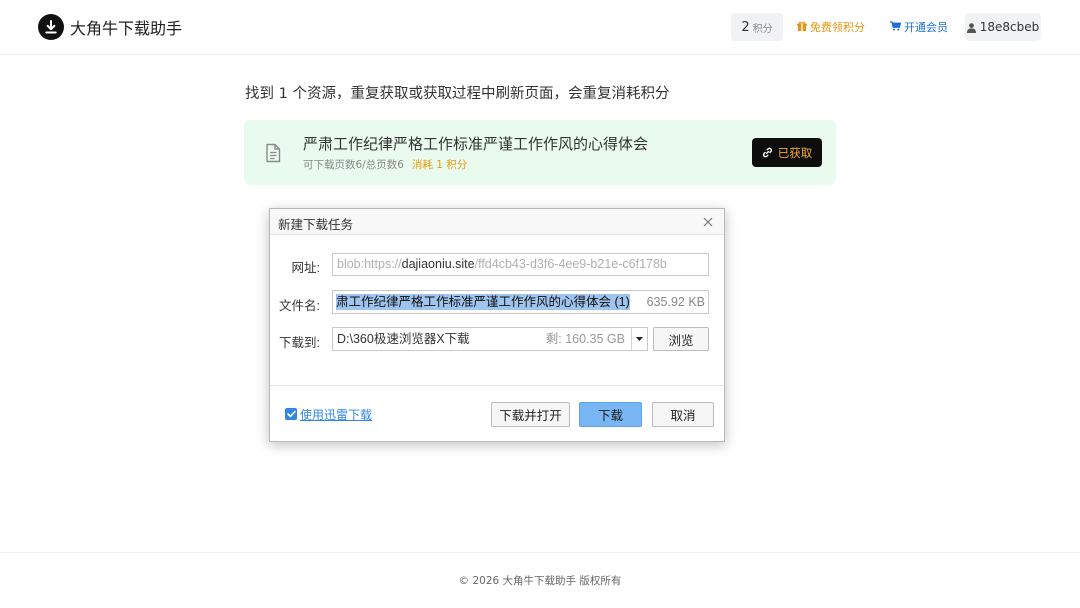 This screenshot has height=608, width=1080. What do you see at coordinates (51, 27) in the screenshot?
I see `download-logo-icon` at bounding box center [51, 27].